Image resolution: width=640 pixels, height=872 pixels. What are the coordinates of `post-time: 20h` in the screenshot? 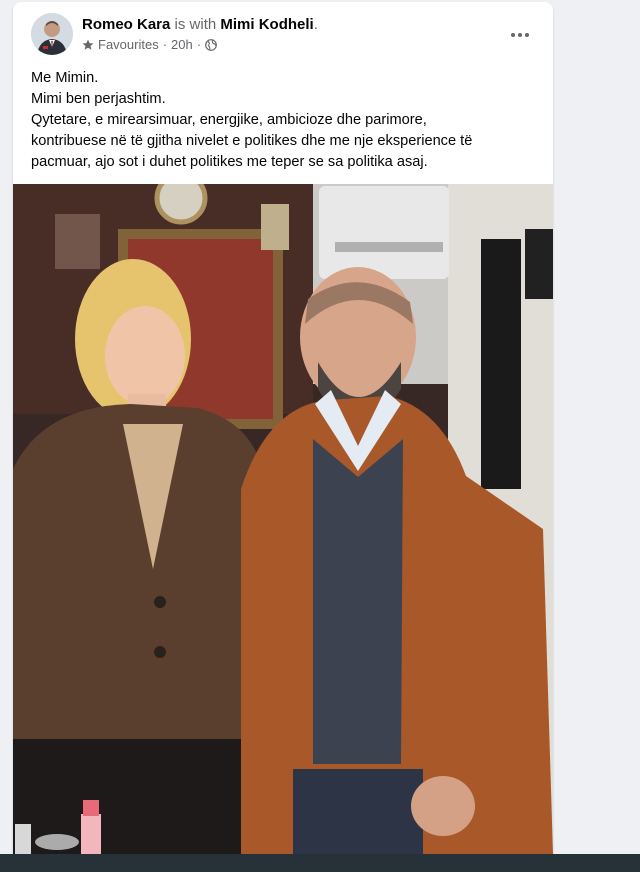 It's located at (182, 45).